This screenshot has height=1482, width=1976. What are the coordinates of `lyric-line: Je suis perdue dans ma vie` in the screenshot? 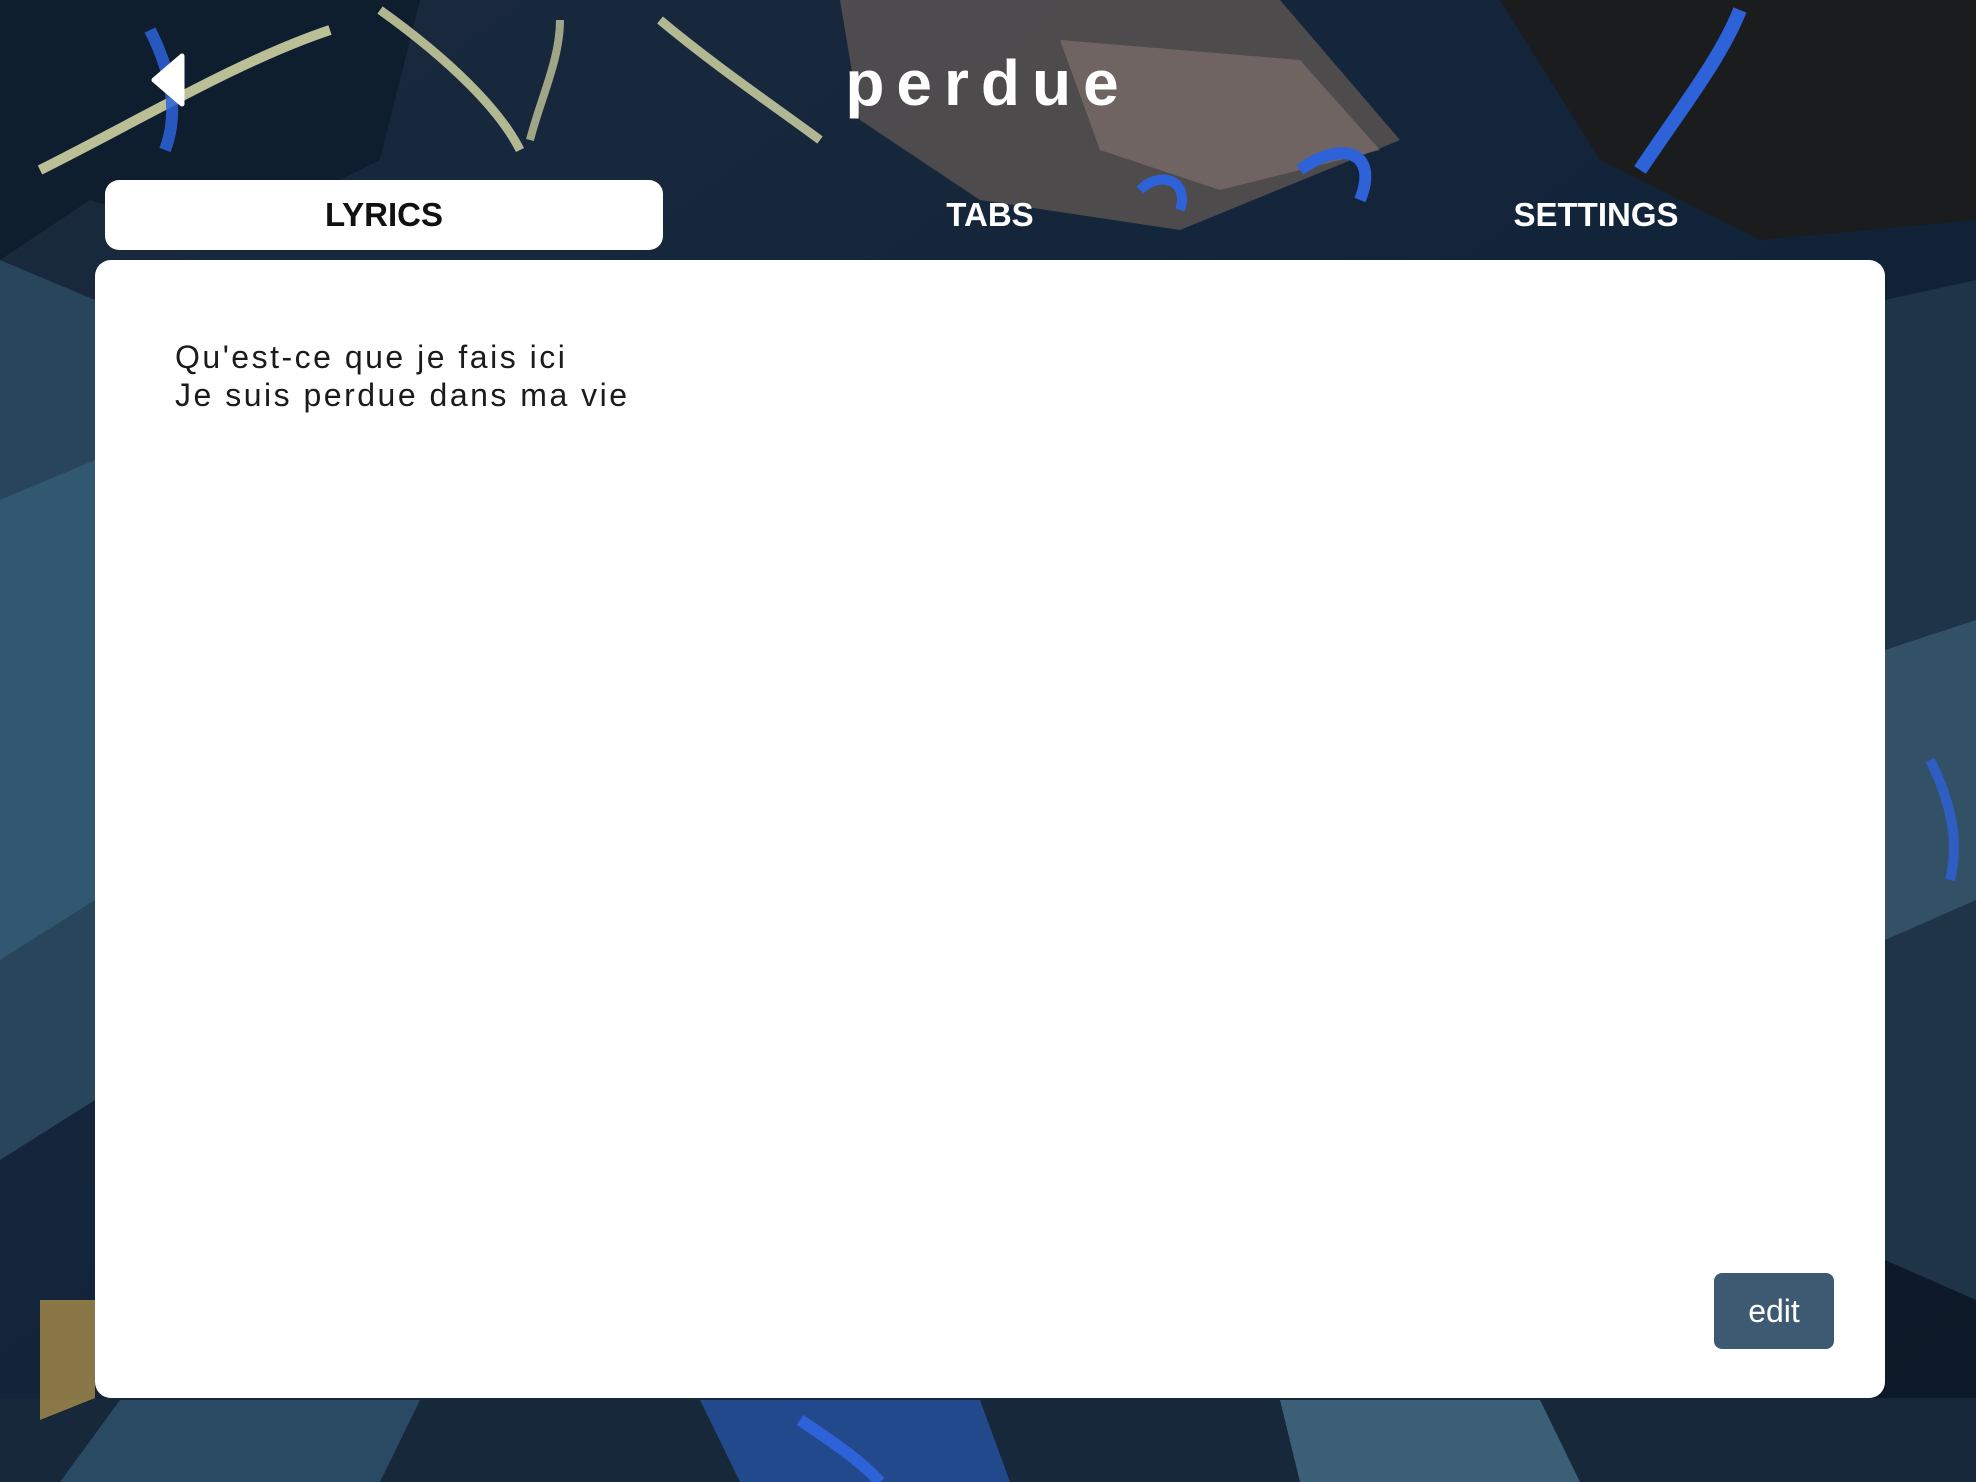 It's located at (402, 395).